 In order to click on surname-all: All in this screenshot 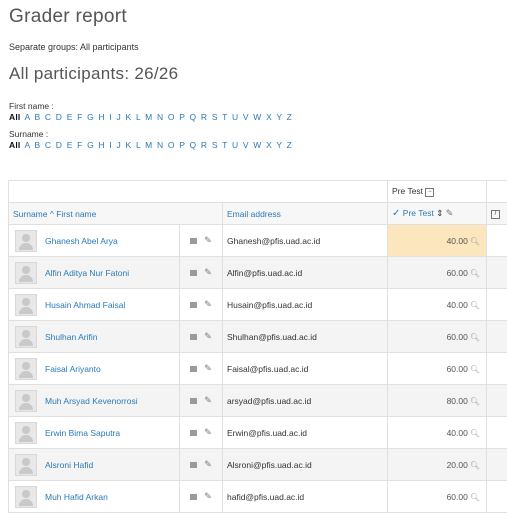, I will do `click(14, 145)`.